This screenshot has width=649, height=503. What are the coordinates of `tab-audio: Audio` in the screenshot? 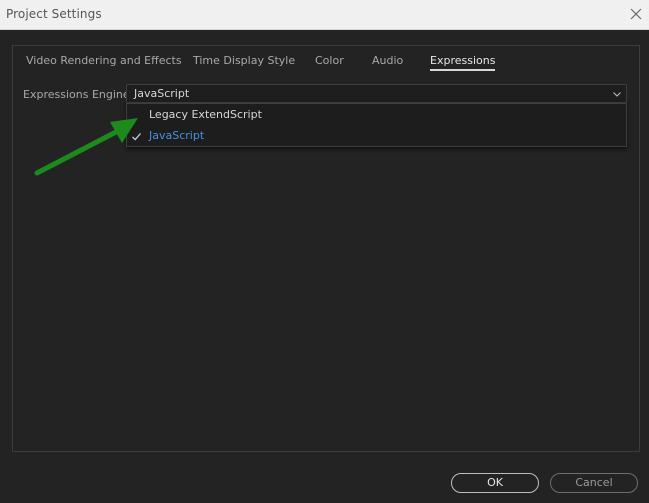 It's located at (387, 60).